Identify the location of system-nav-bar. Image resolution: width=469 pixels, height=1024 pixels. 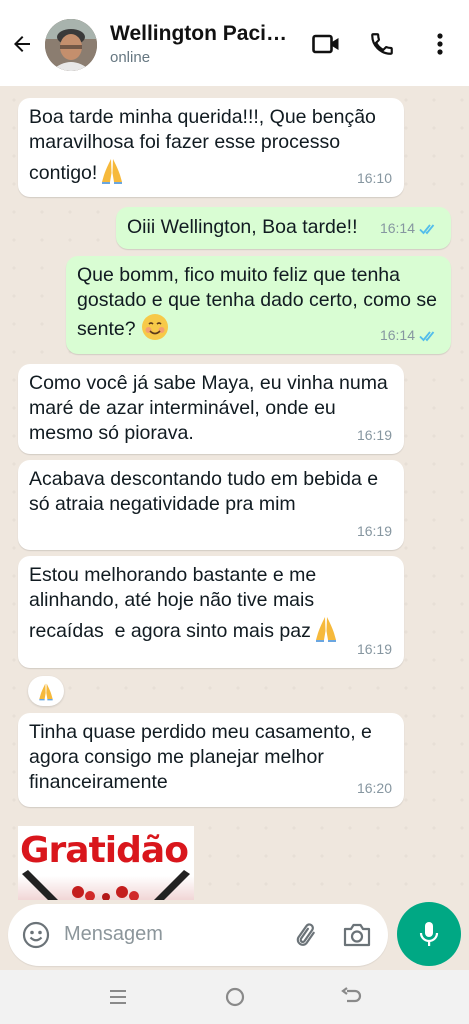
(234, 997).